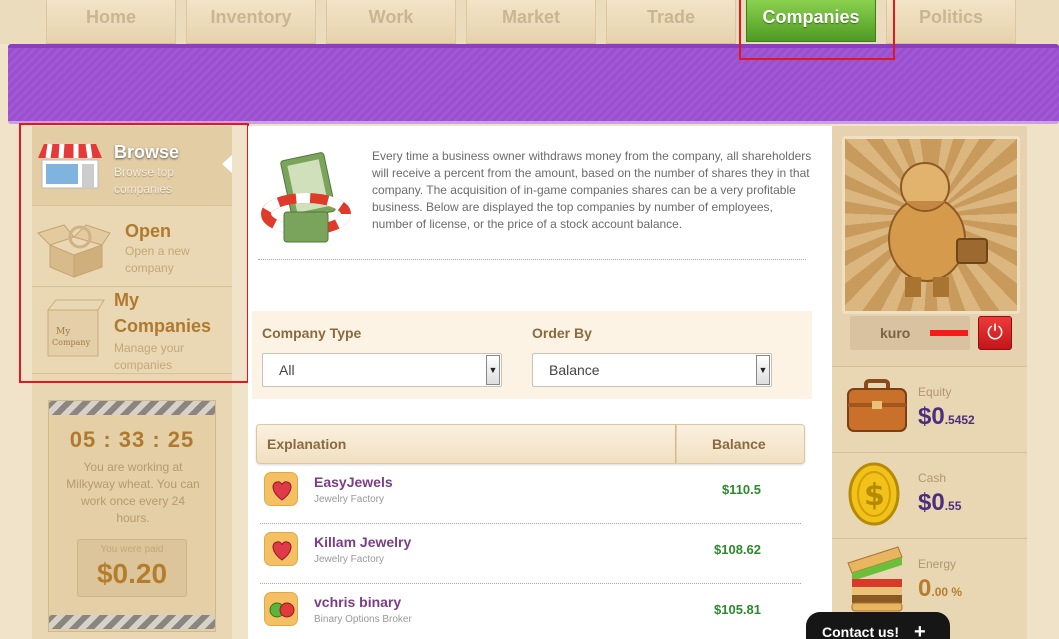  I want to click on tab-market: Market, so click(531, 22).